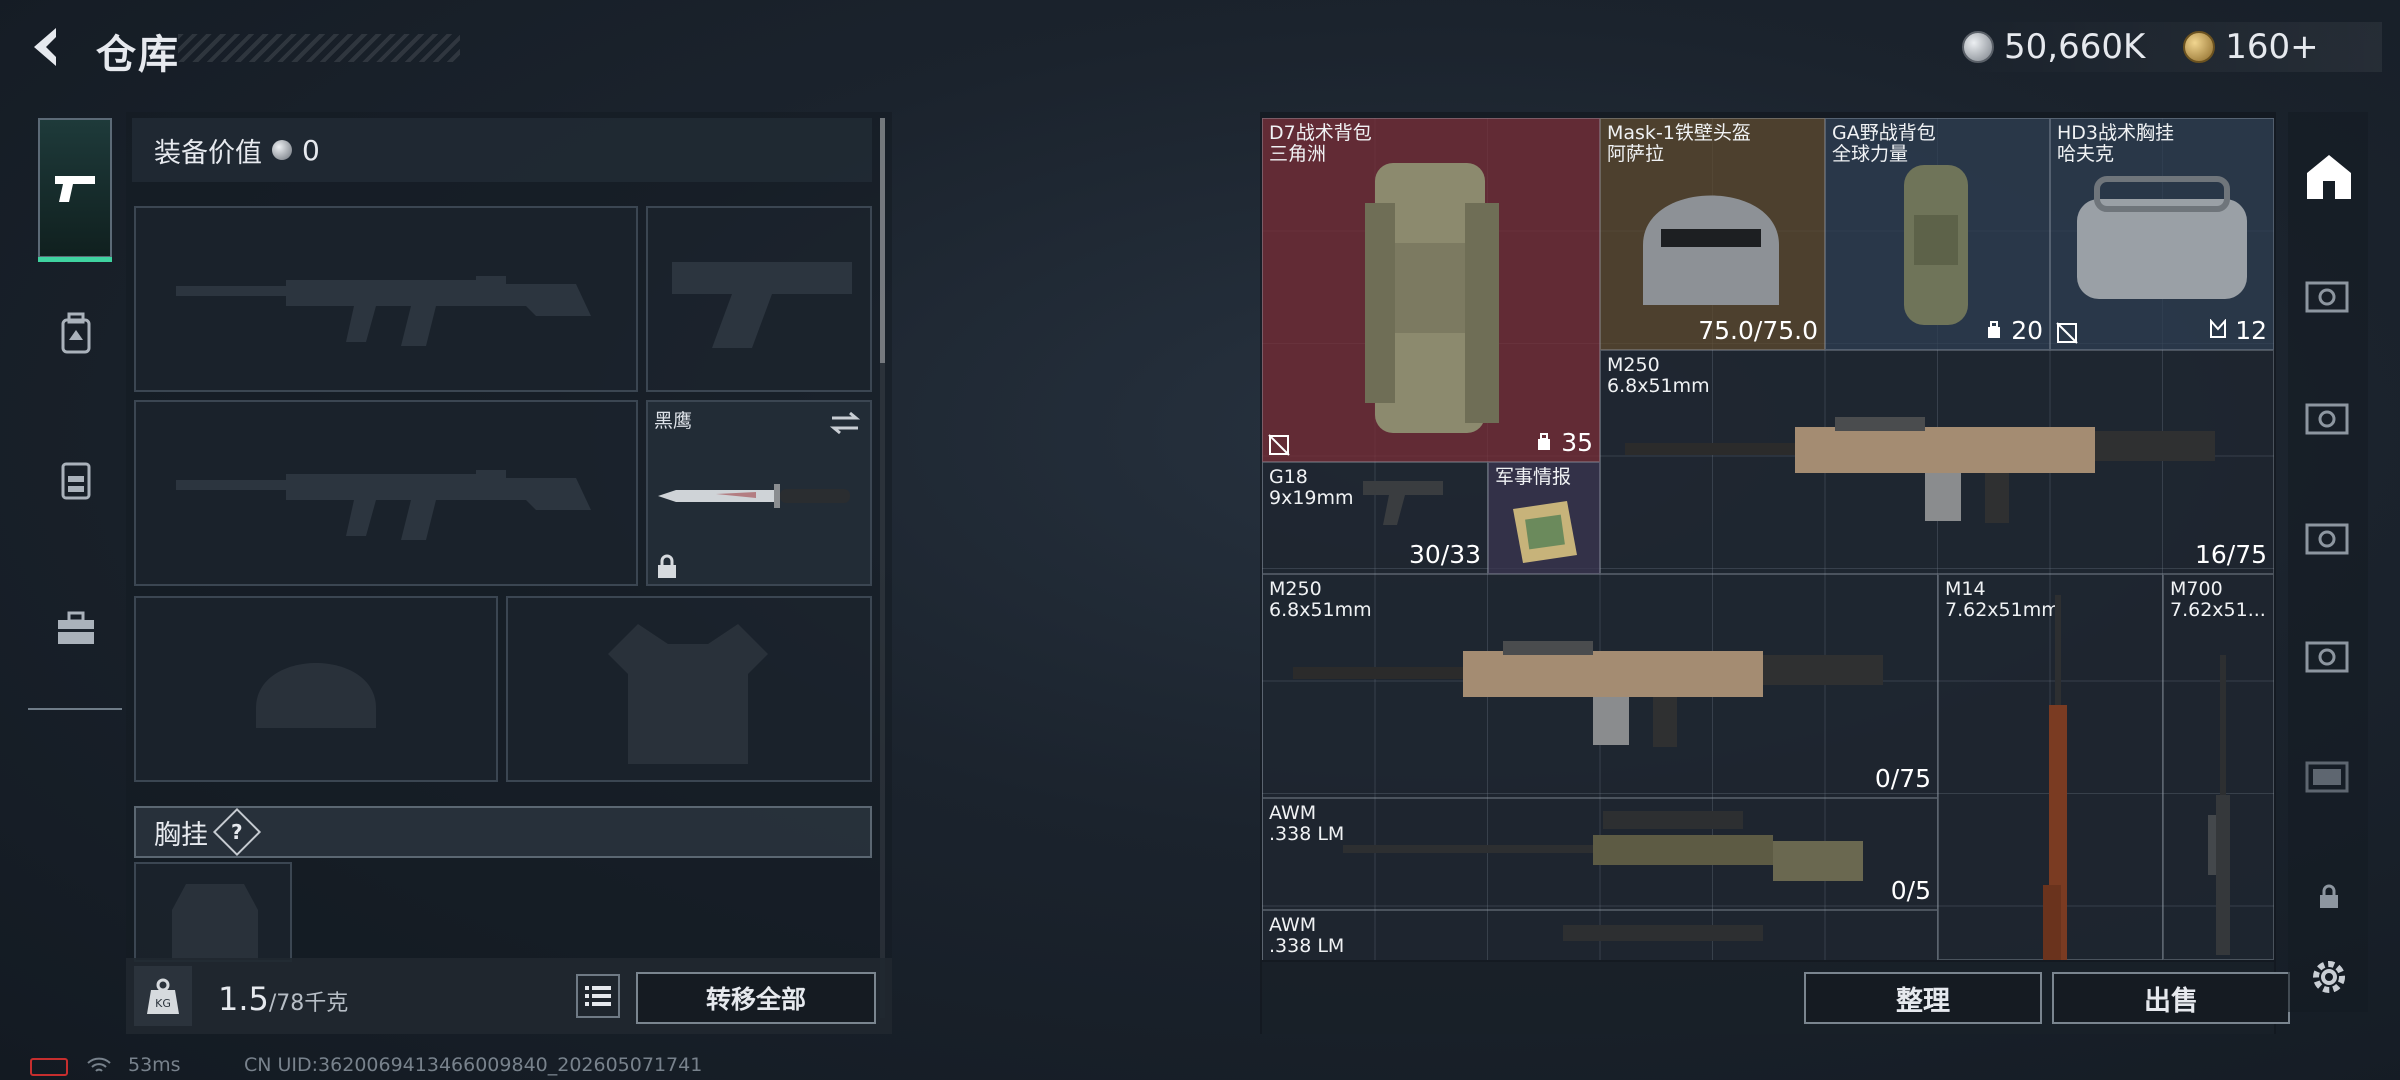  I want to click on pistol-icon, so click(75, 189).